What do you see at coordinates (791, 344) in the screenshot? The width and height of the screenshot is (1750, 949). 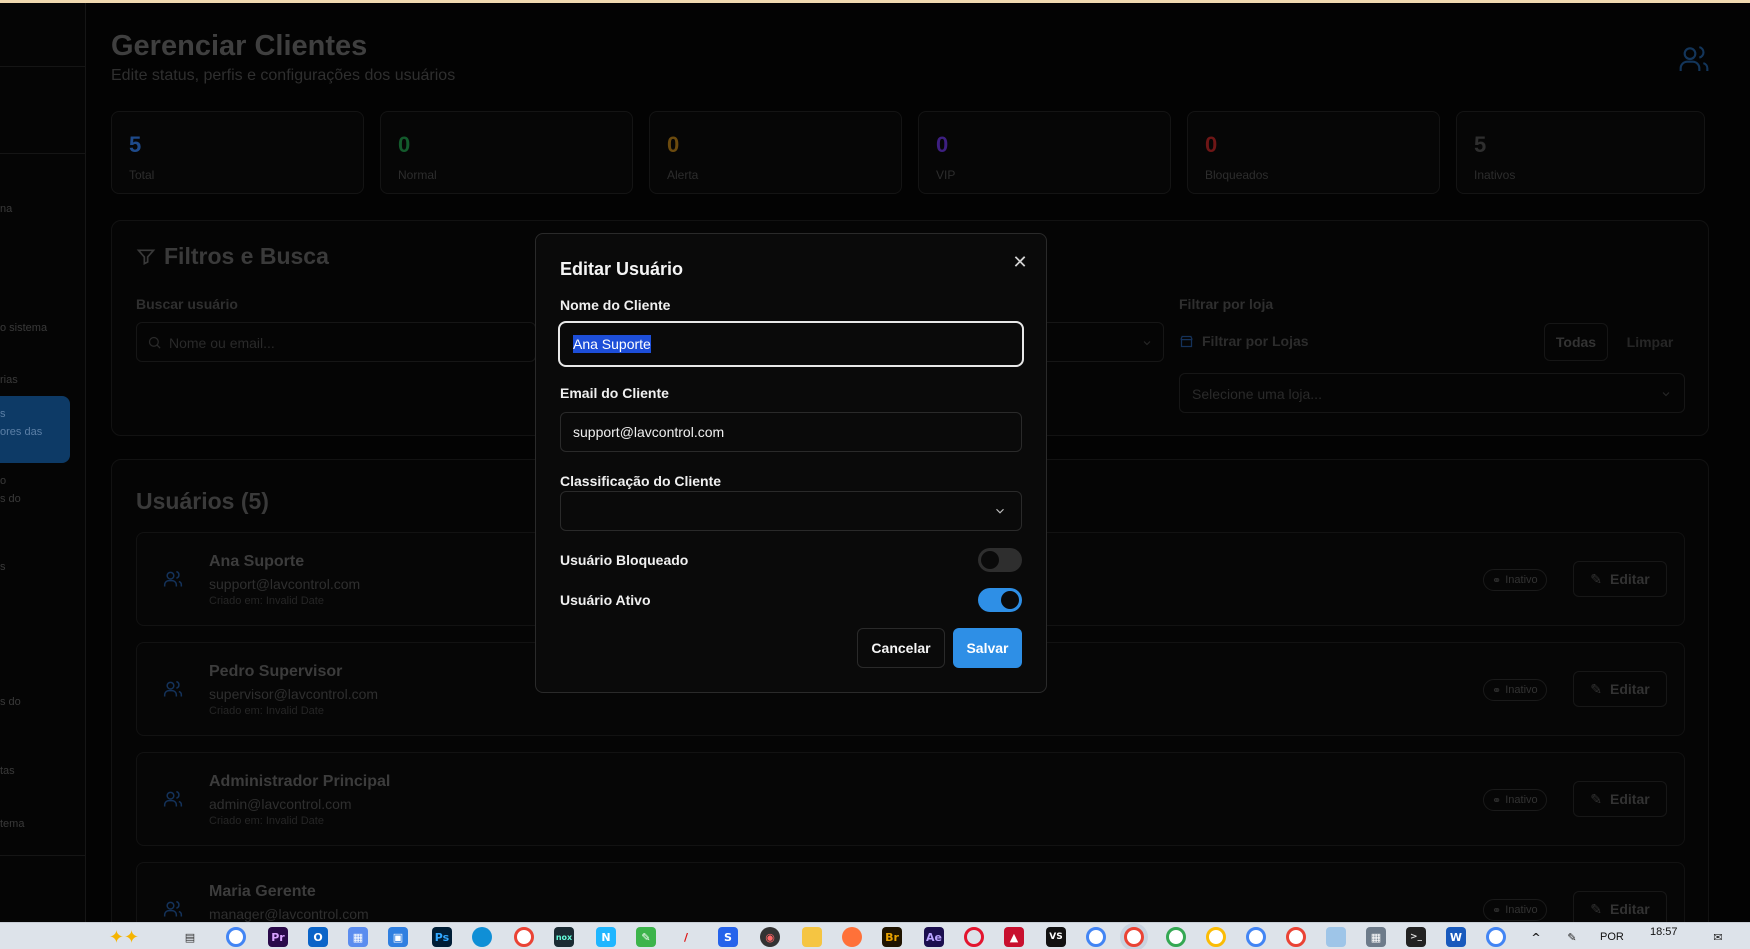 I see `name-input: Ana Suporte` at bounding box center [791, 344].